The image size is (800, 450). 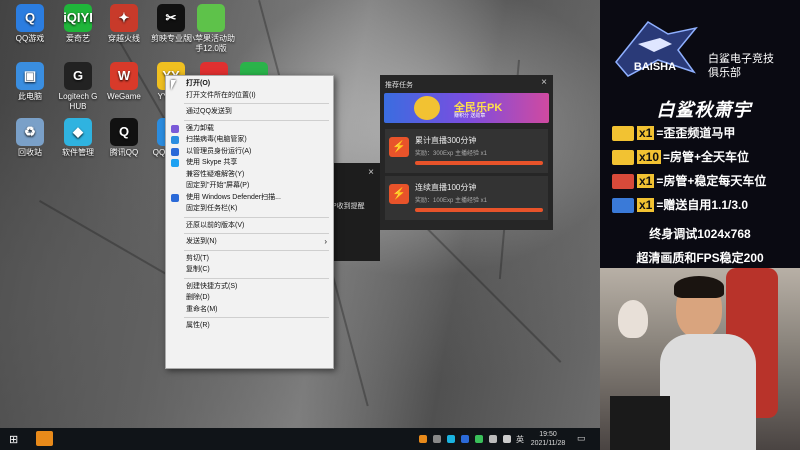 What do you see at coordinates (30, 76) in the screenshot?
I see `app-icon: ▣` at bounding box center [30, 76].